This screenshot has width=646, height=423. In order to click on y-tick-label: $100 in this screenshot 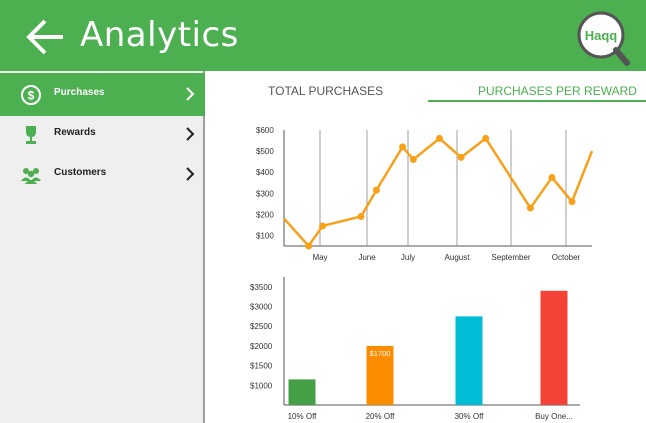, I will do `click(265, 235)`.